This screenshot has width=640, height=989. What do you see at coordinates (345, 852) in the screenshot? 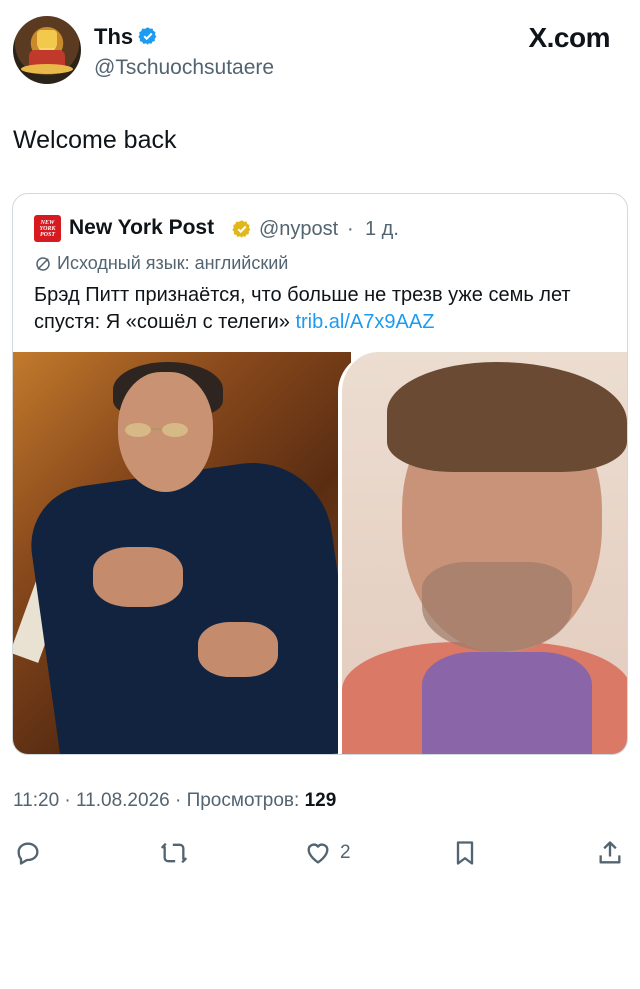
I see `like-count: 2` at bounding box center [345, 852].